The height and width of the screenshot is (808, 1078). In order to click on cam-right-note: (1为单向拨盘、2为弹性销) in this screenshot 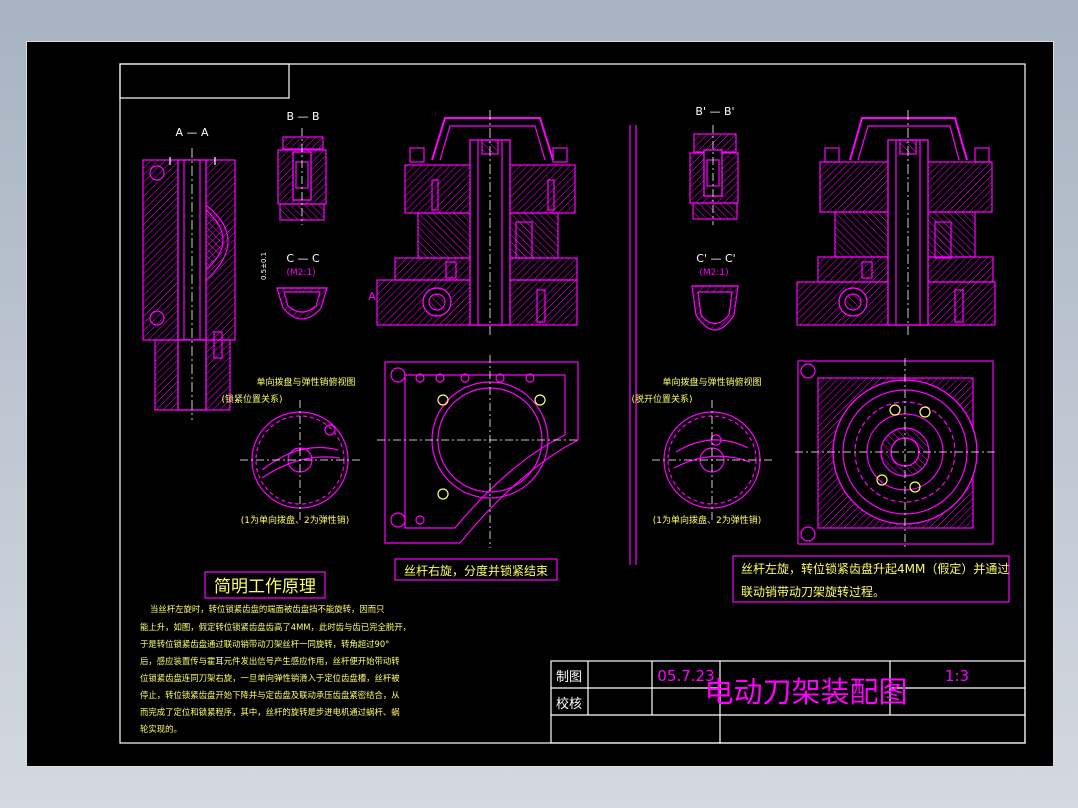, I will do `click(707, 520)`.